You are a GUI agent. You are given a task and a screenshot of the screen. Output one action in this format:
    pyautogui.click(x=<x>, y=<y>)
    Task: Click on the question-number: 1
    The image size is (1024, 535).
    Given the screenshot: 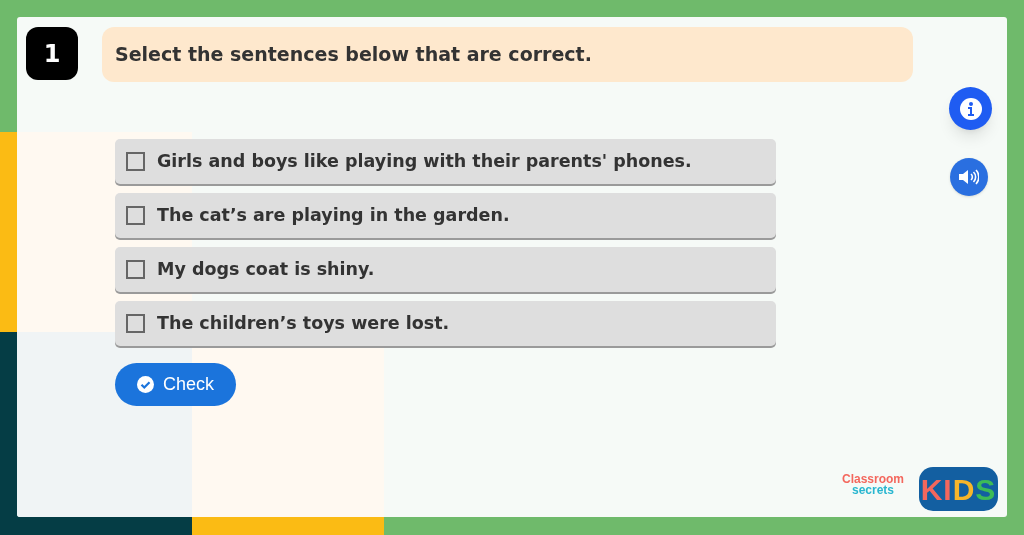 What is the action you would take?
    pyautogui.click(x=52, y=53)
    